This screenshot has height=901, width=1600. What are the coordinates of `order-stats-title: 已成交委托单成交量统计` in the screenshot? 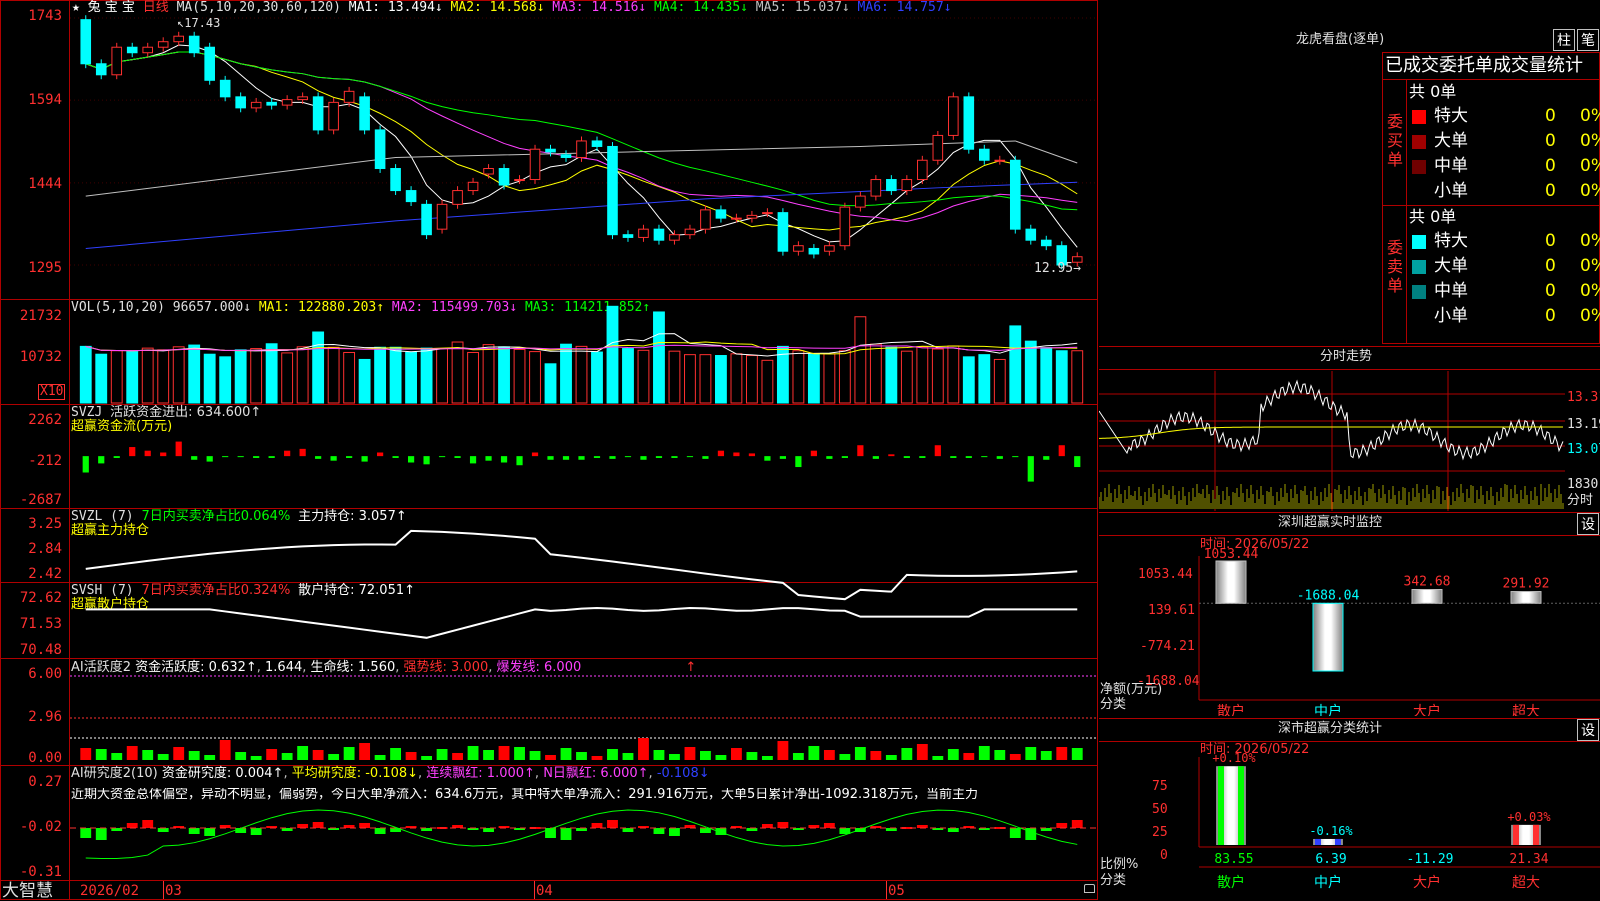 It's located at (1484, 65).